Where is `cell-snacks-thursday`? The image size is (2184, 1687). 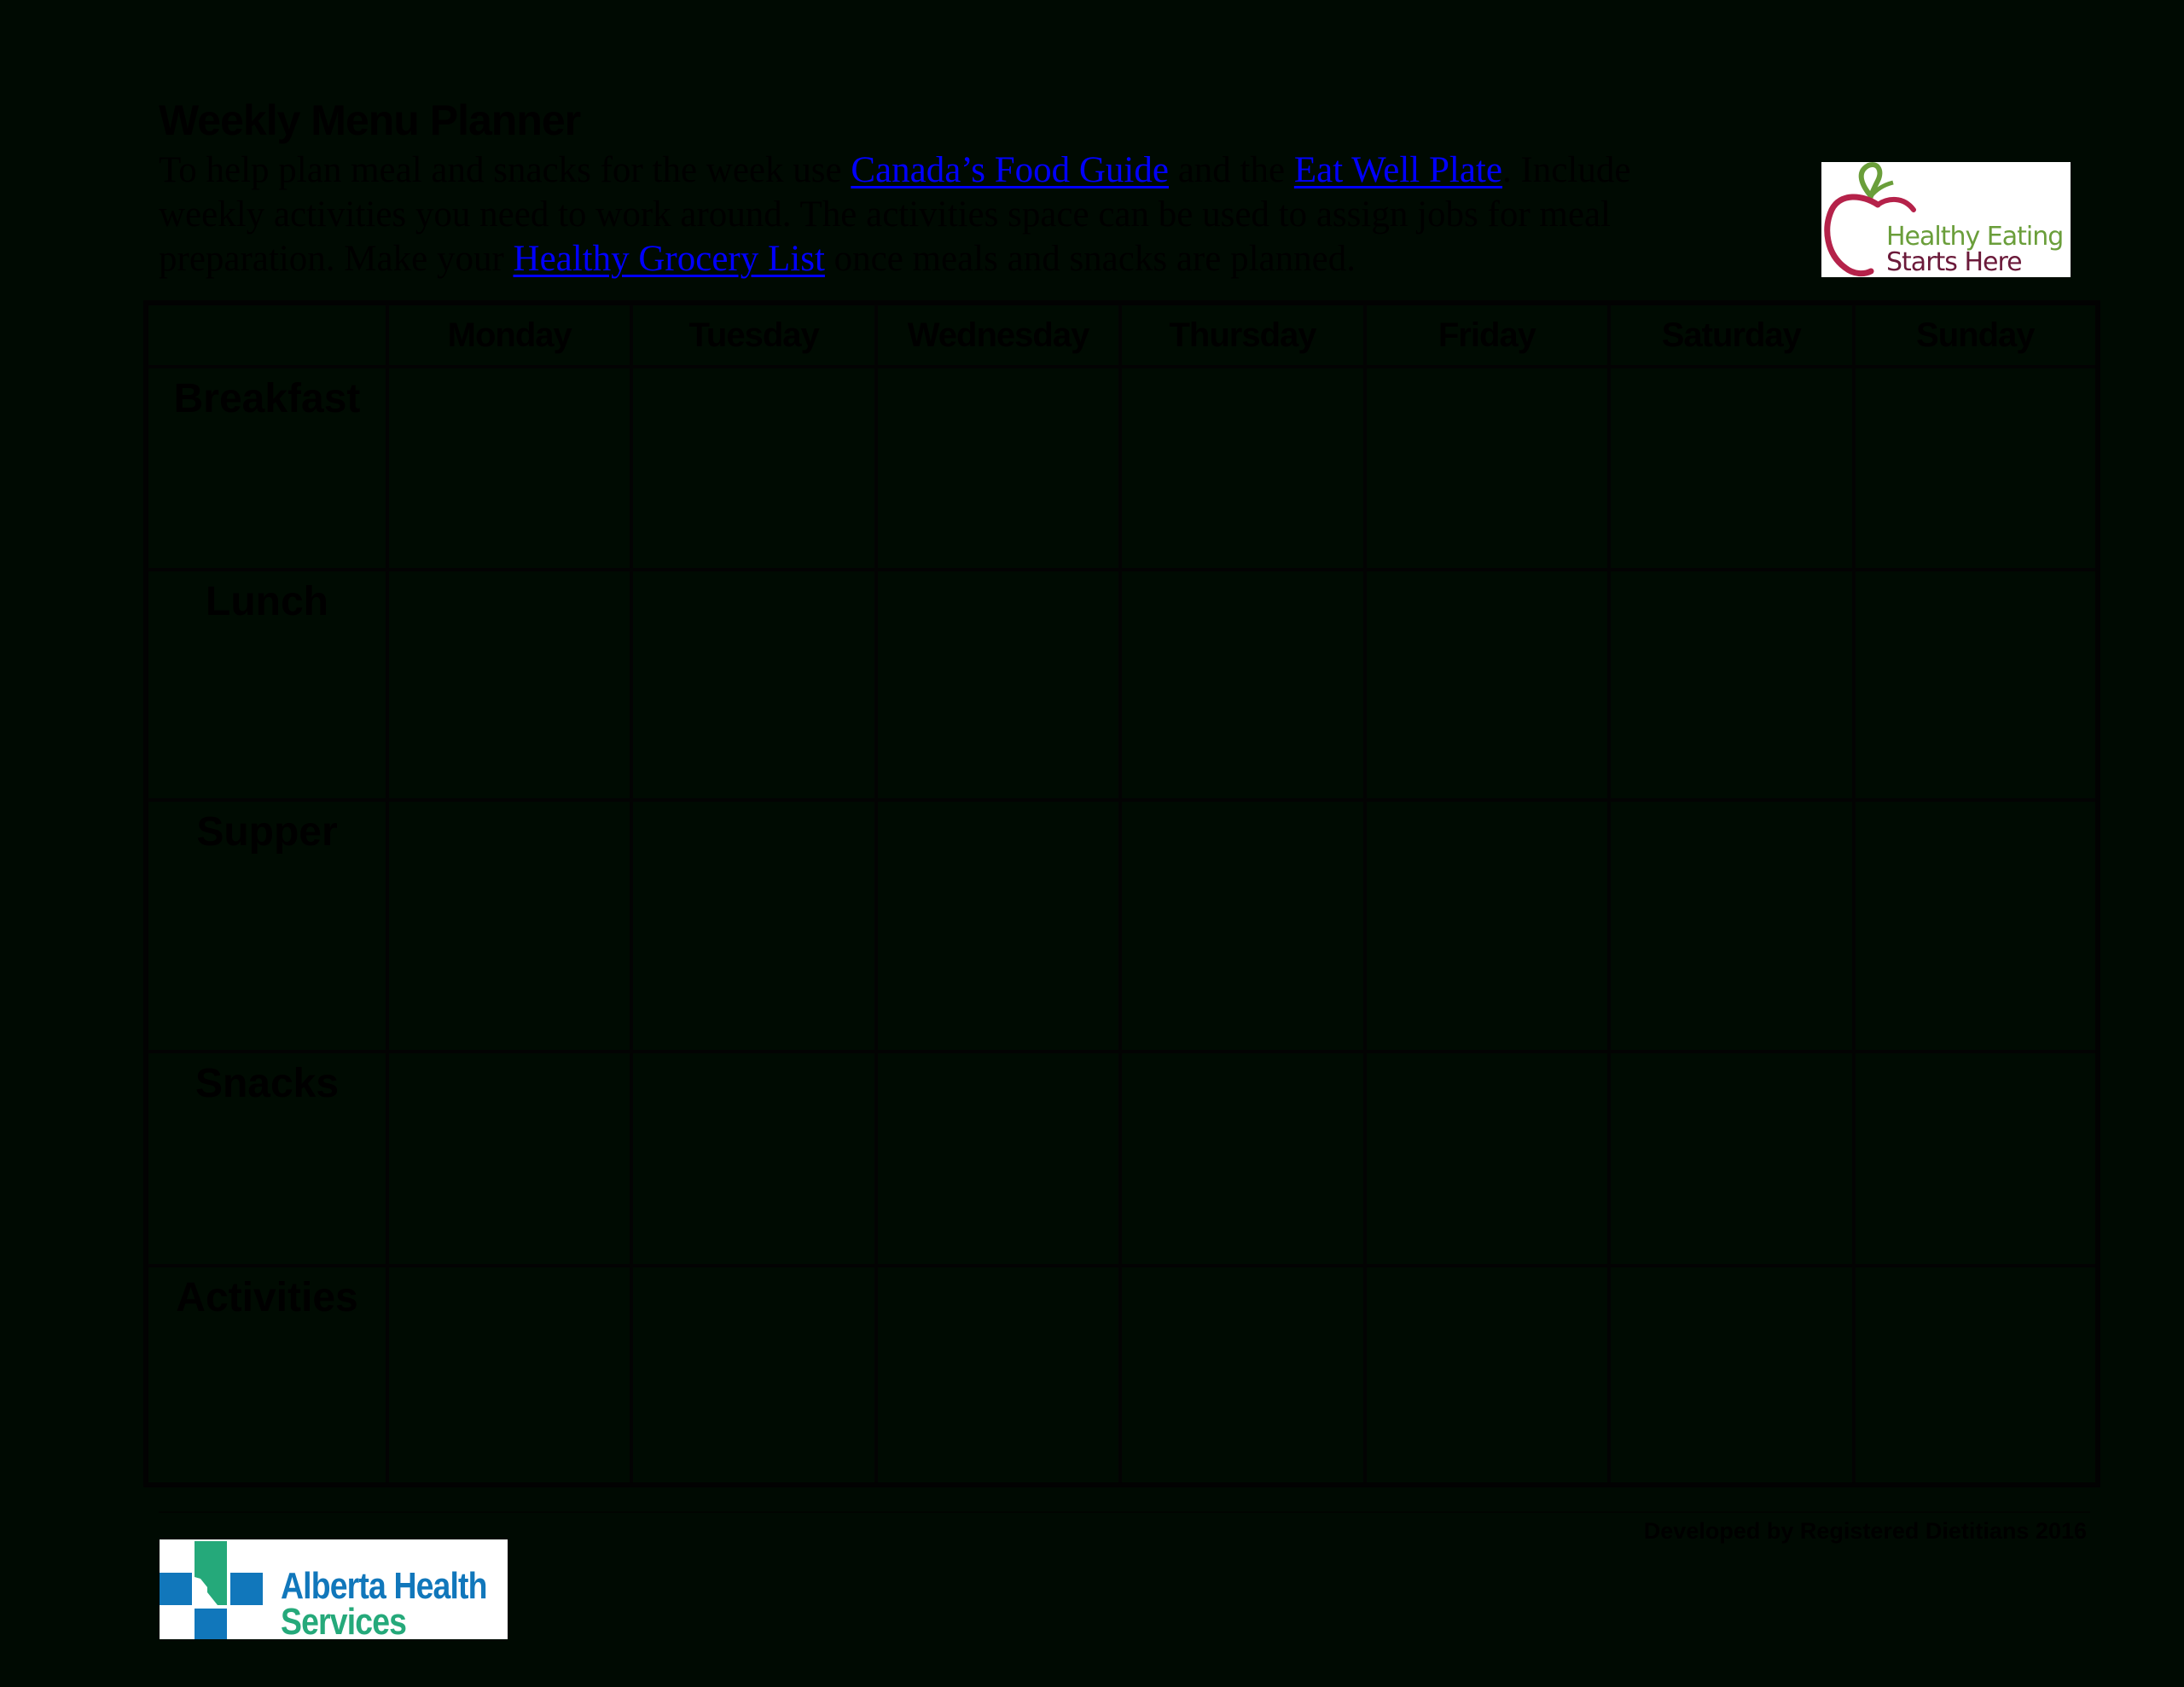 cell-snacks-thursday is located at coordinates (1243, 1159).